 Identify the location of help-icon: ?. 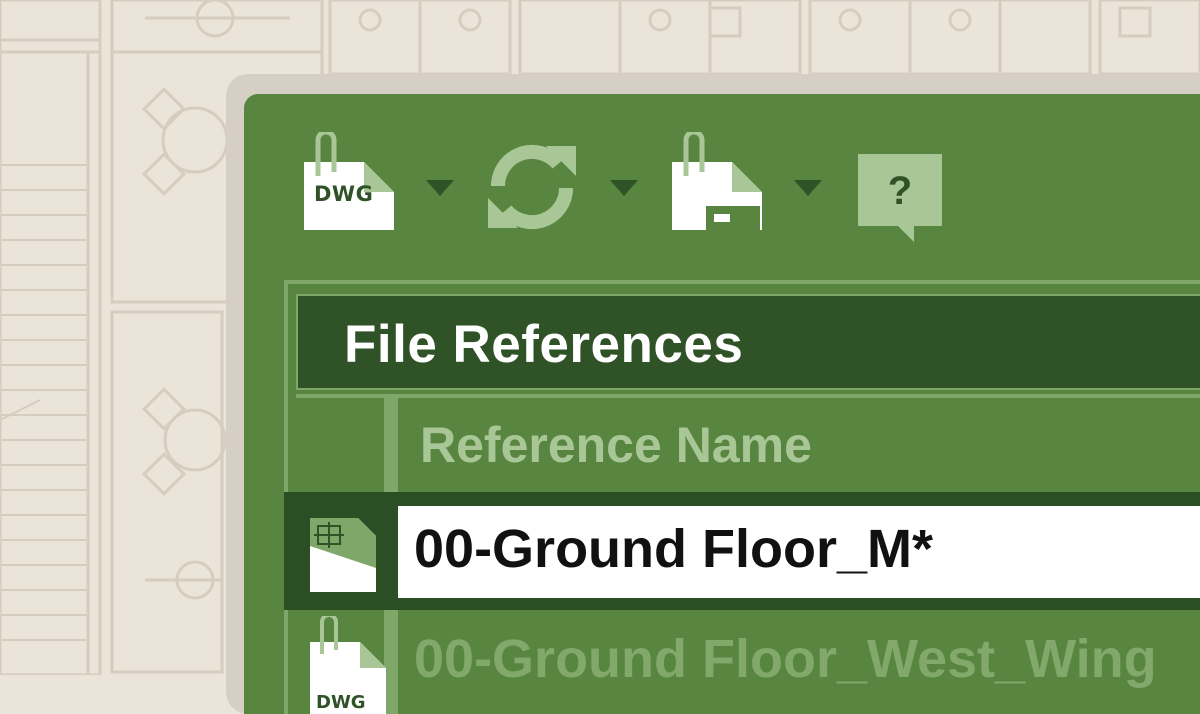
(900, 198).